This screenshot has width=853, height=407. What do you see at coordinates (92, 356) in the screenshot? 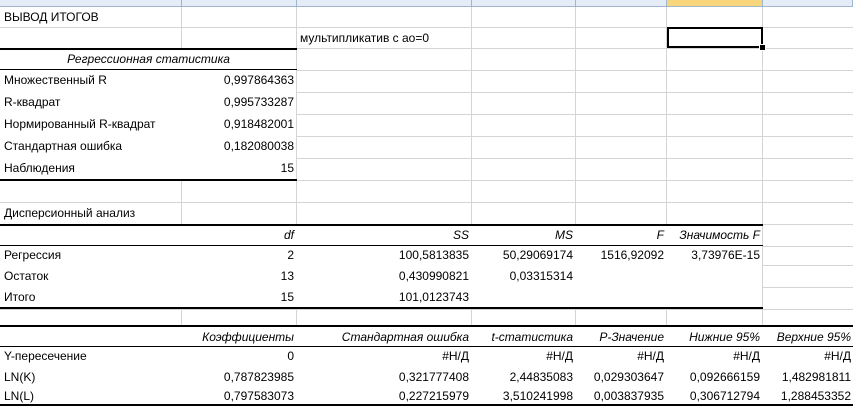
I see `coef-row-label: Y-пересечение` at bounding box center [92, 356].